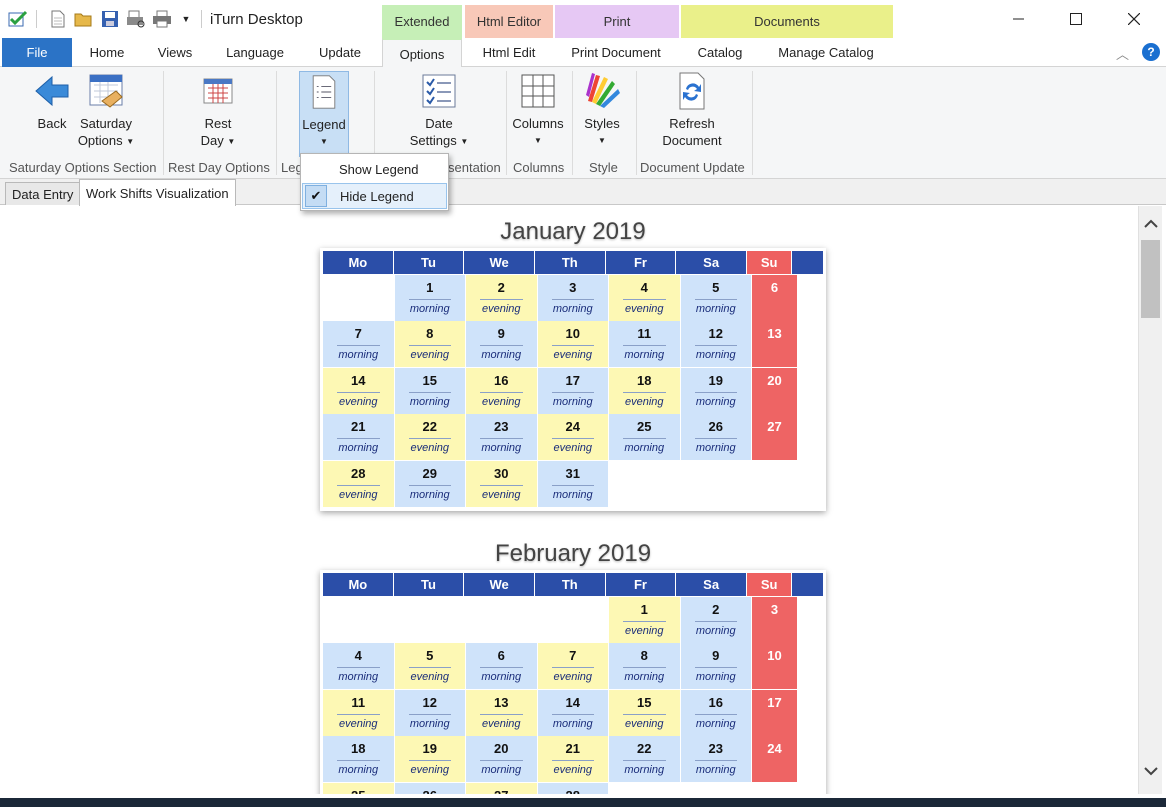  Describe the element at coordinates (501, 483) in the screenshot. I see `day-cell: 30 evening` at that location.